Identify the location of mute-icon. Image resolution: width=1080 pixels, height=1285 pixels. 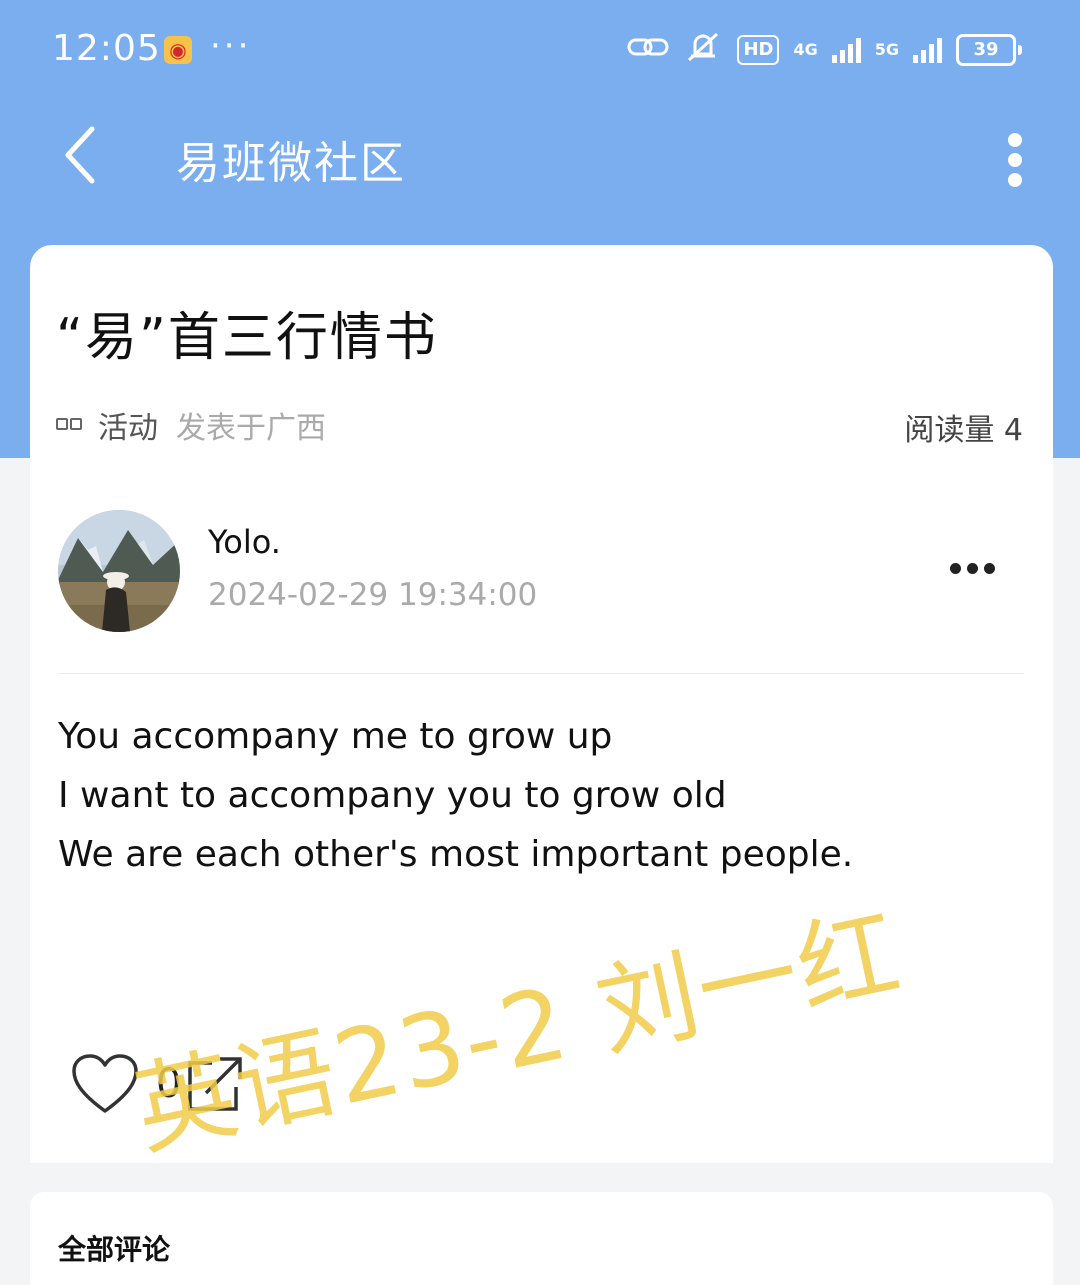
(703, 50).